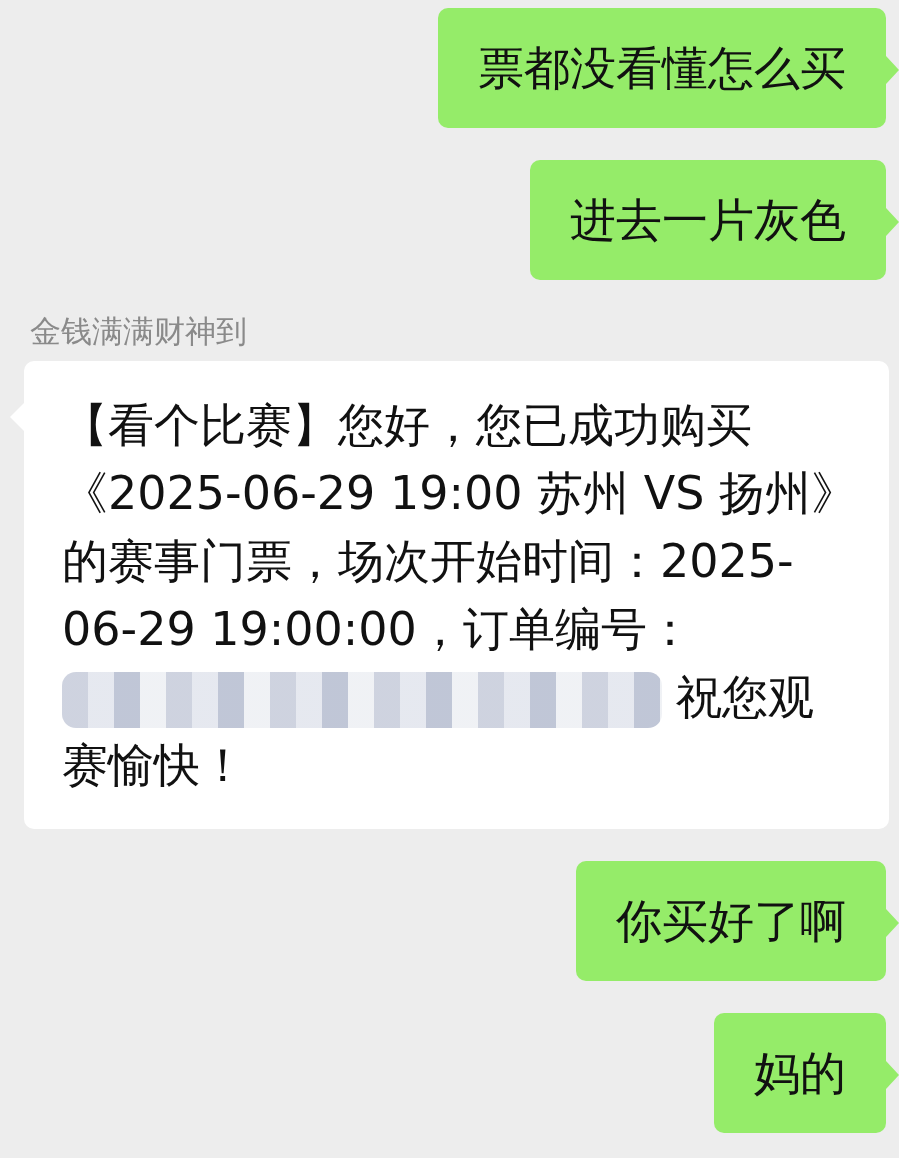  Describe the element at coordinates (708, 220) in the screenshot. I see `message-text: 进去一片灰色` at that location.